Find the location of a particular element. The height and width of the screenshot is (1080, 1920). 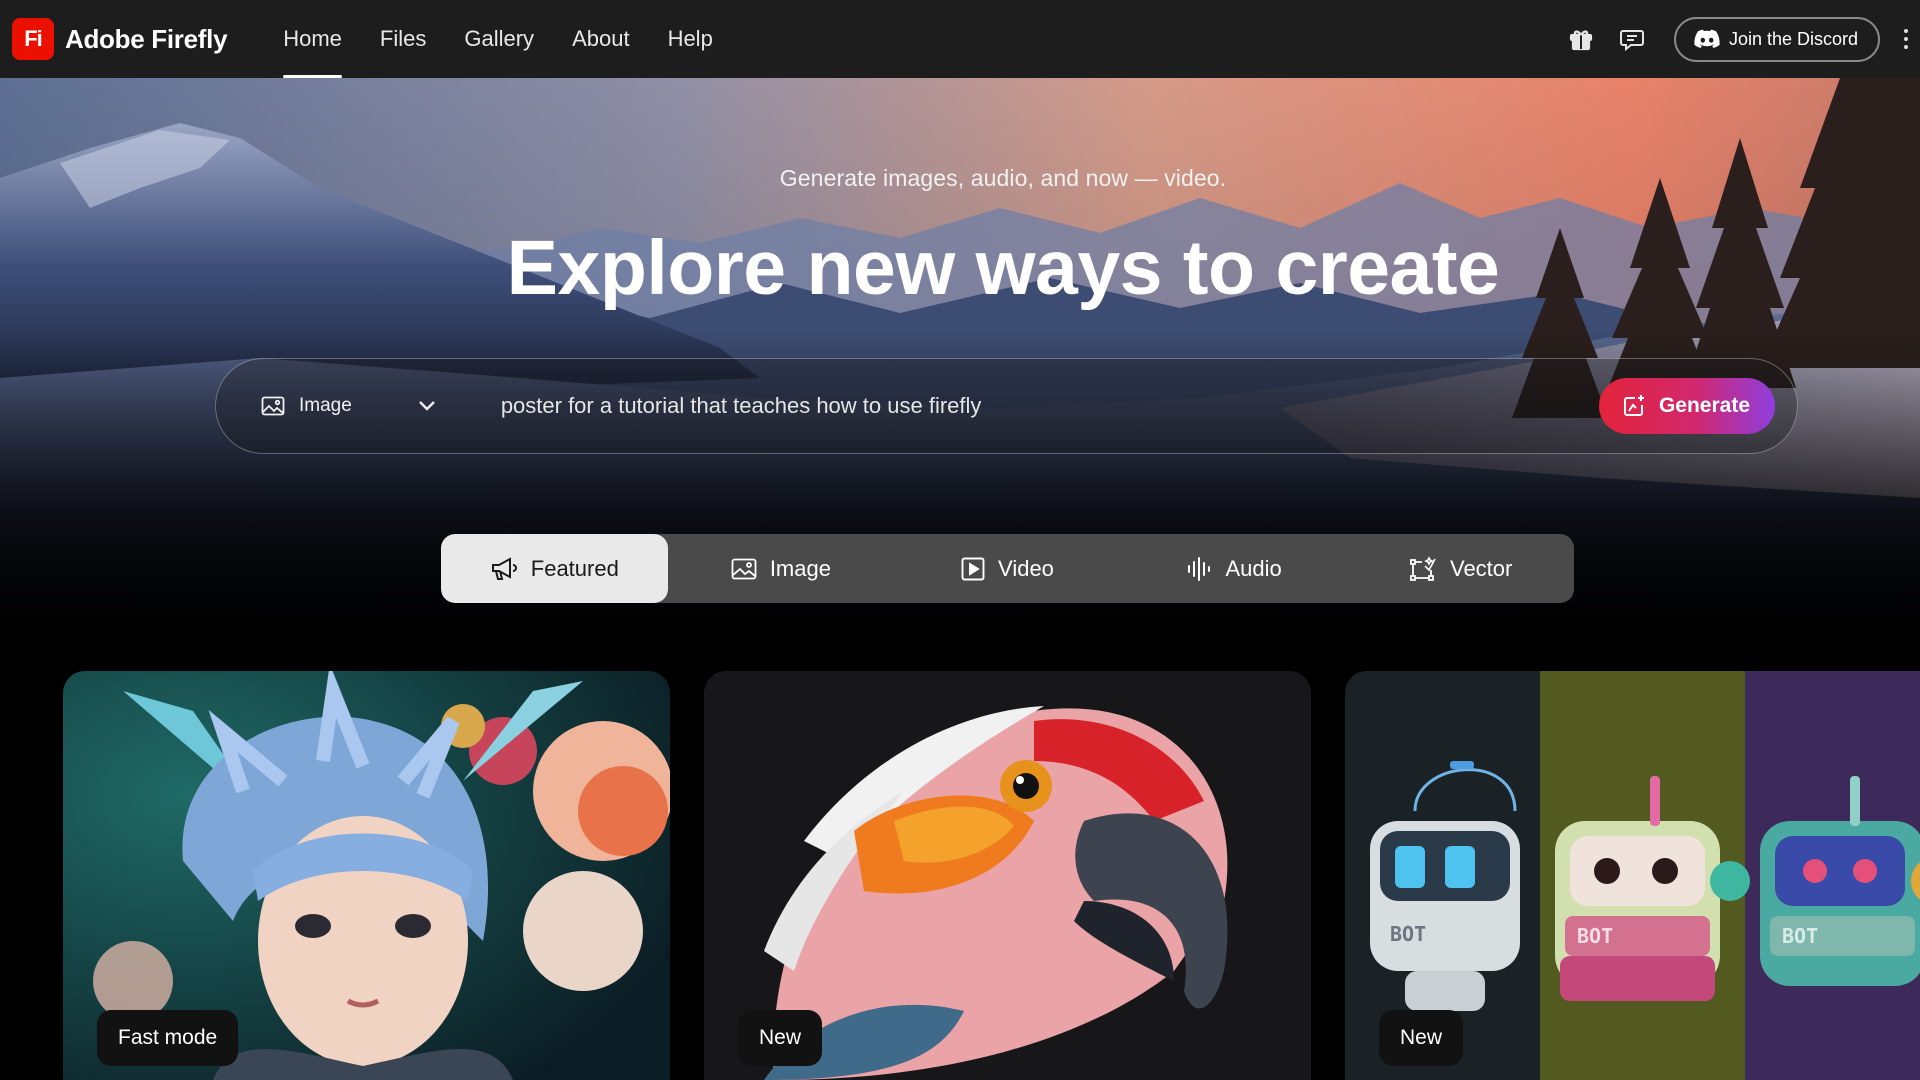

tab-image: Image is located at coordinates (781, 568).